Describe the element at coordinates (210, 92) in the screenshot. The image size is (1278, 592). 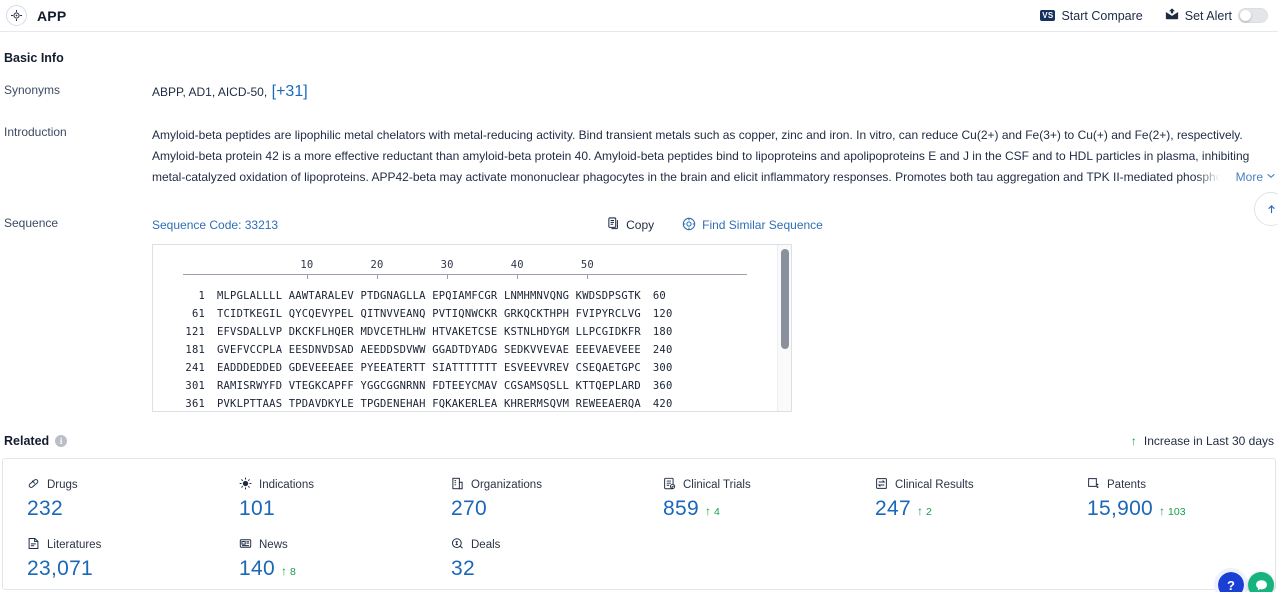
I see `synonyms-list: ABPP, AD1, AICD-50,` at that location.